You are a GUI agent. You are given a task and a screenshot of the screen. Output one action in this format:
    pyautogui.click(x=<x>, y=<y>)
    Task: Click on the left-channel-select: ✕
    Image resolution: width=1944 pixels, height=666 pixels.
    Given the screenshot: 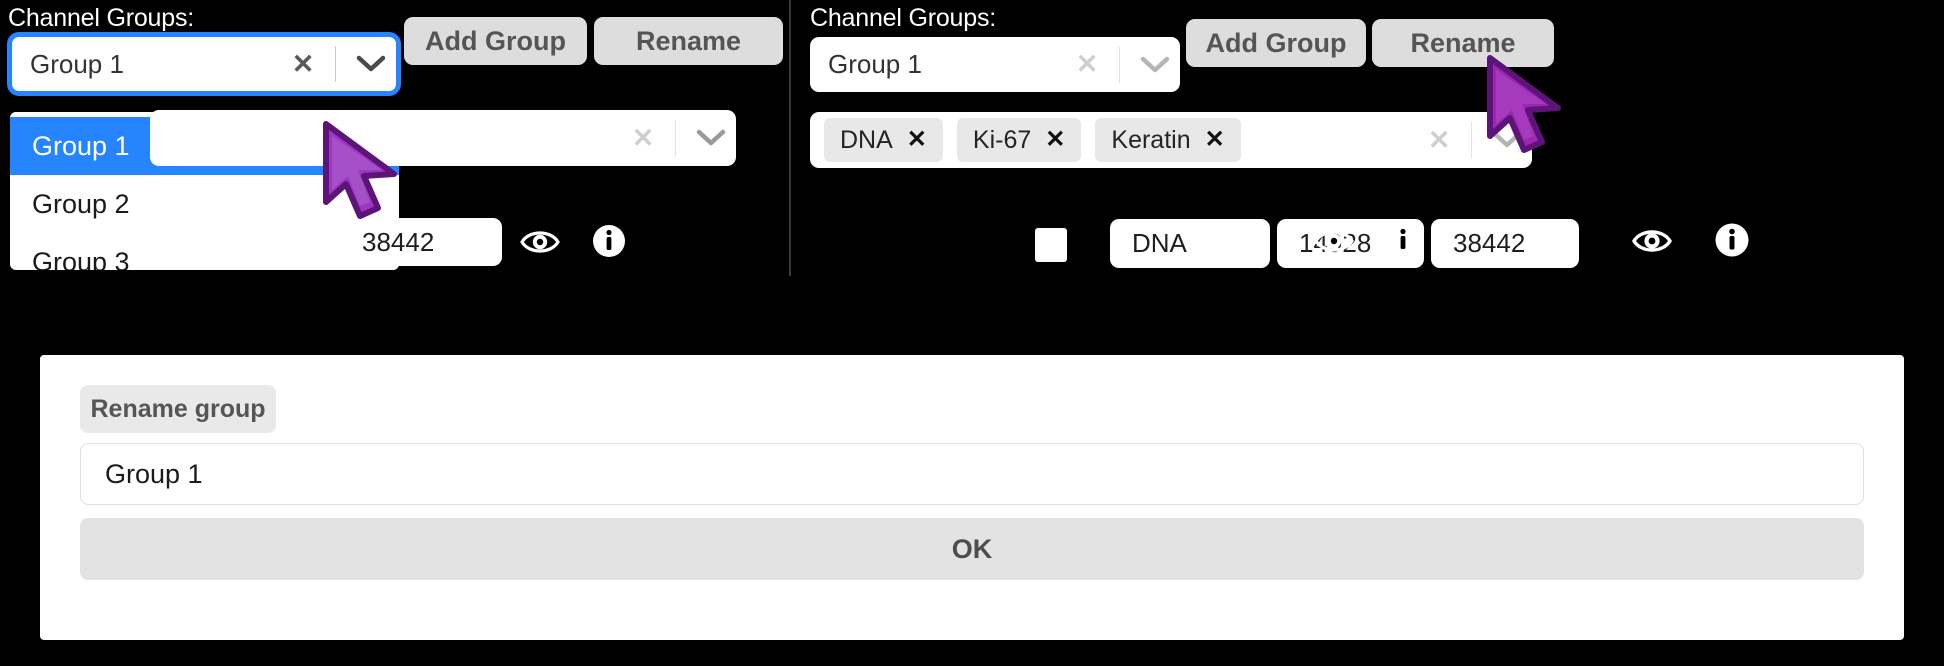 What is the action you would take?
    pyautogui.click(x=443, y=138)
    